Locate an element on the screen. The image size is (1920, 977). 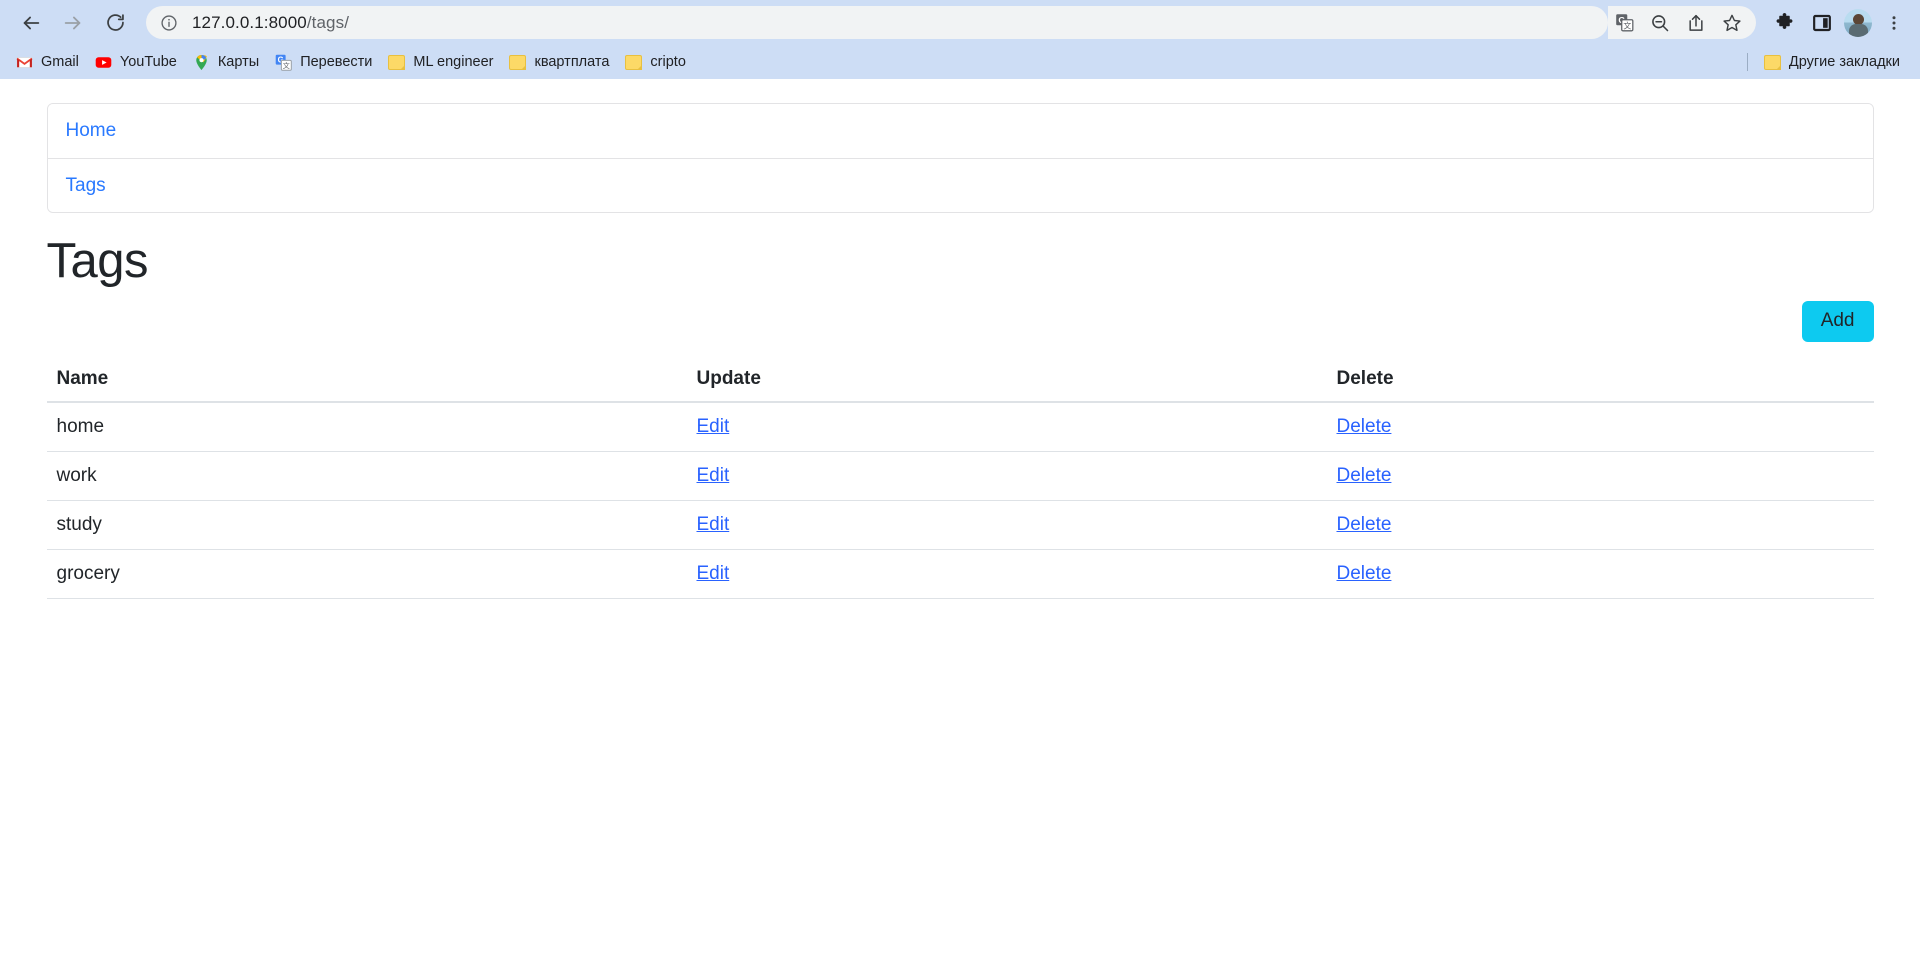
bookmark-translate: G 文 Перевести is located at coordinates (323, 62).